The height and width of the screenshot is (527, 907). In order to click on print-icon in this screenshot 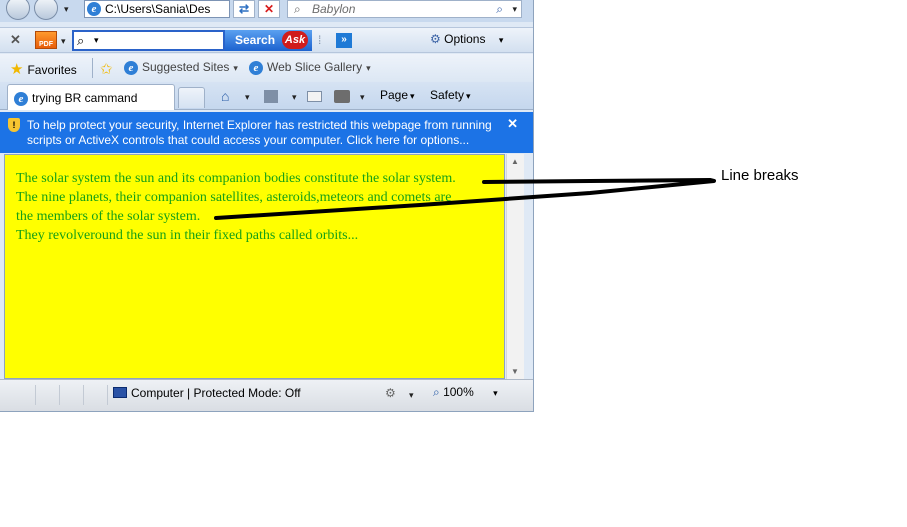, I will do `click(342, 96)`.